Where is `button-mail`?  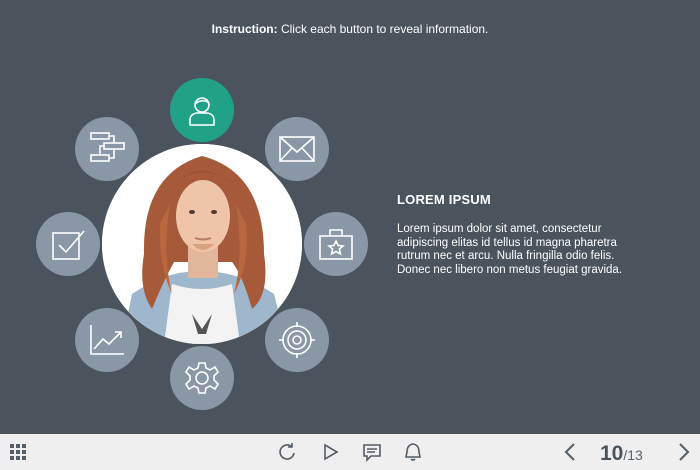 button-mail is located at coordinates (297, 149).